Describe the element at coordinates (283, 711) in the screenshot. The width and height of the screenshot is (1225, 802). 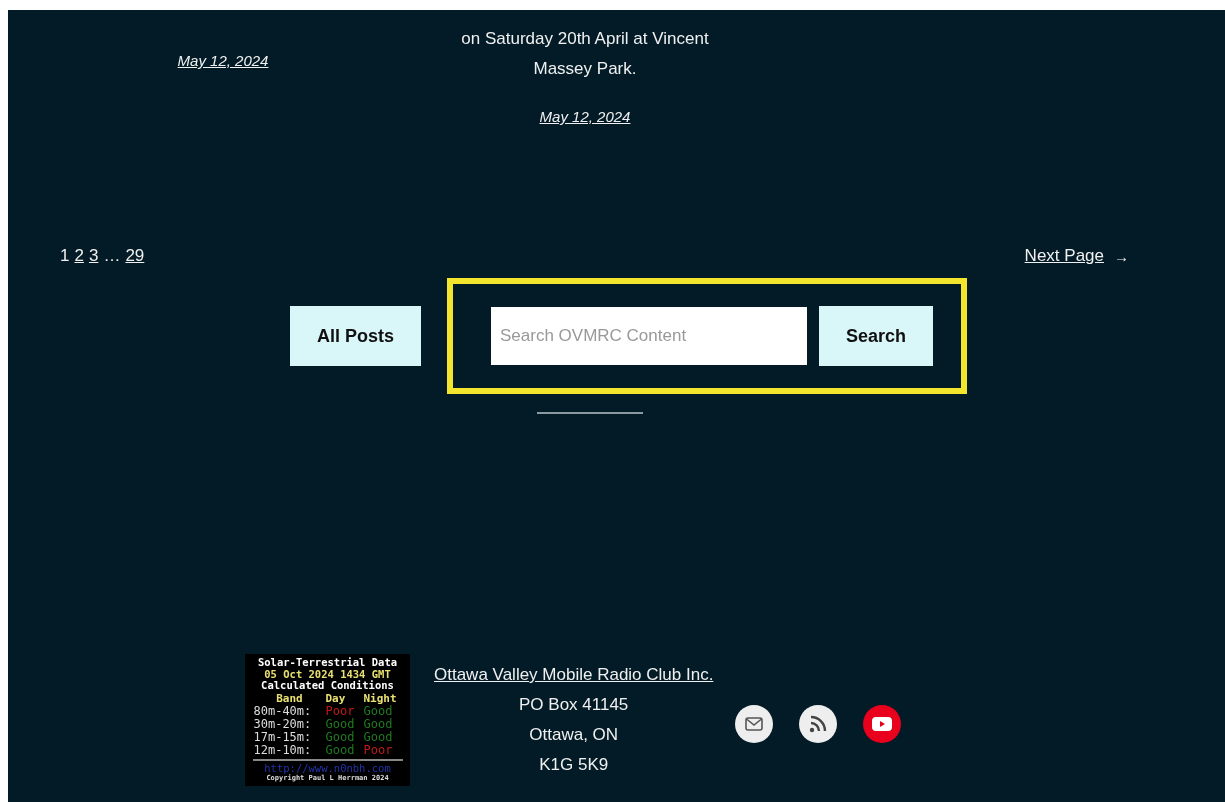
I see `band-label: 80m-40m:` at that location.